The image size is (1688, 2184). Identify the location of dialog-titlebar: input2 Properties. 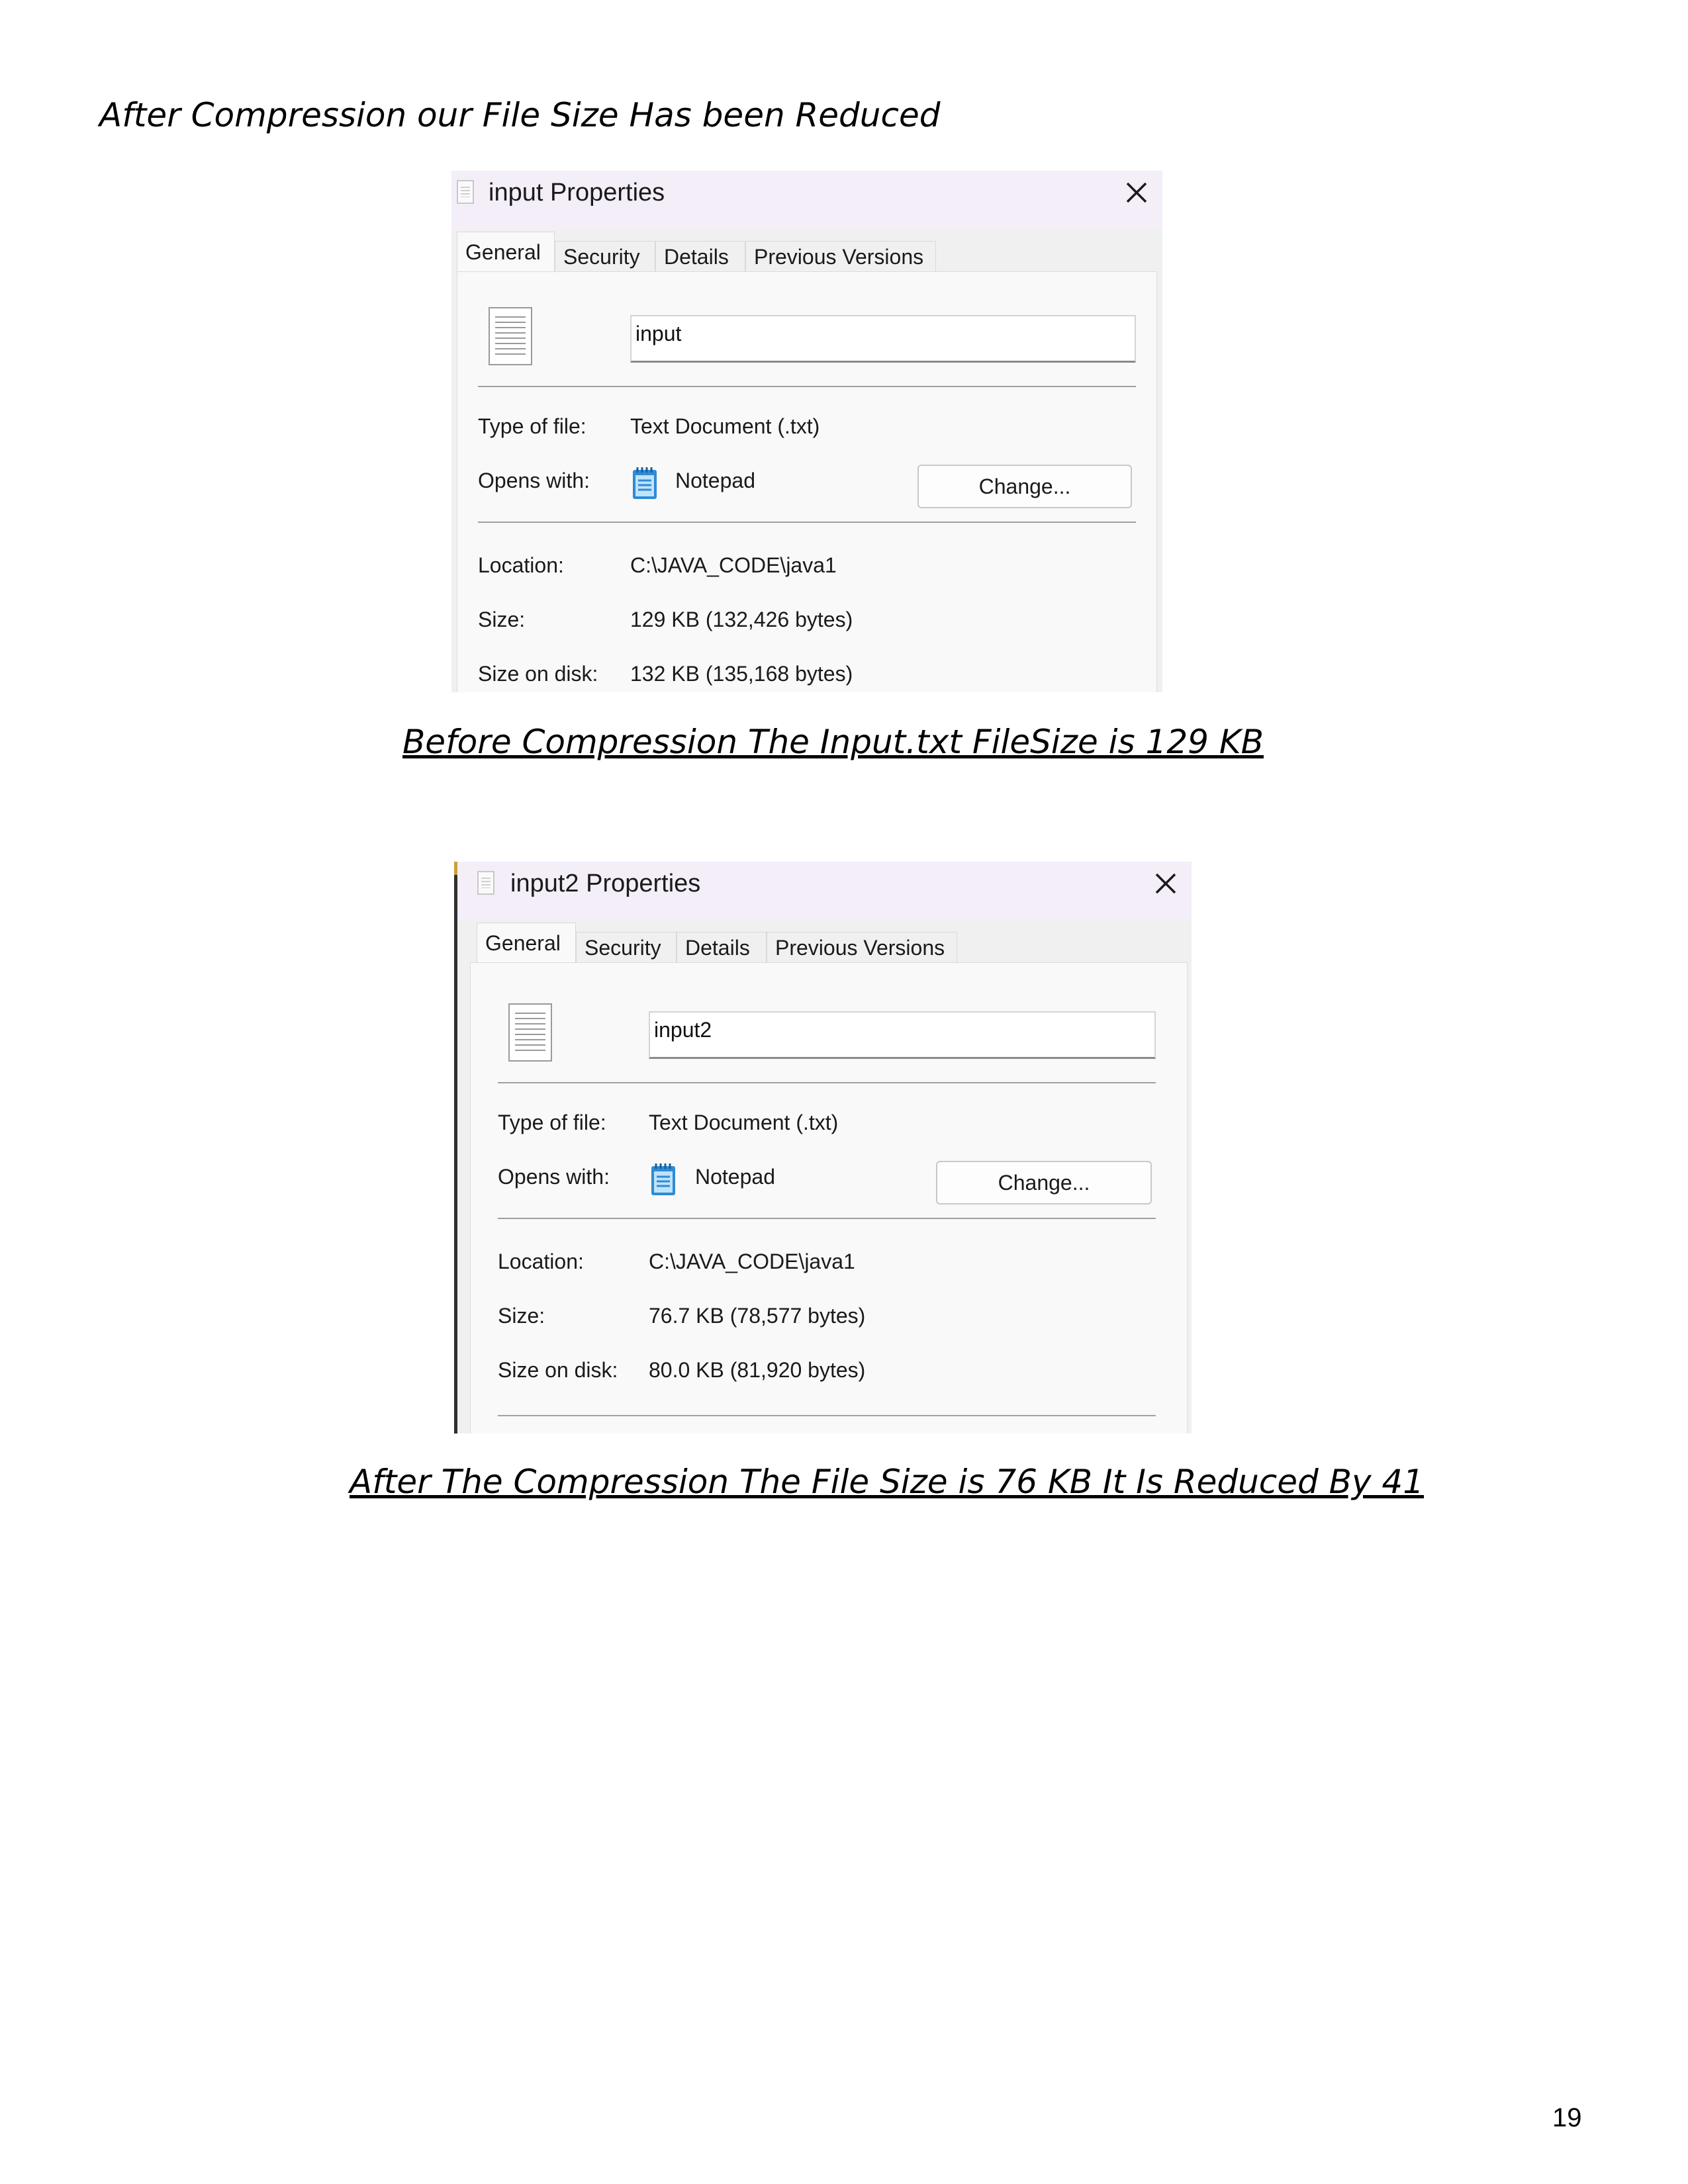
(824, 891).